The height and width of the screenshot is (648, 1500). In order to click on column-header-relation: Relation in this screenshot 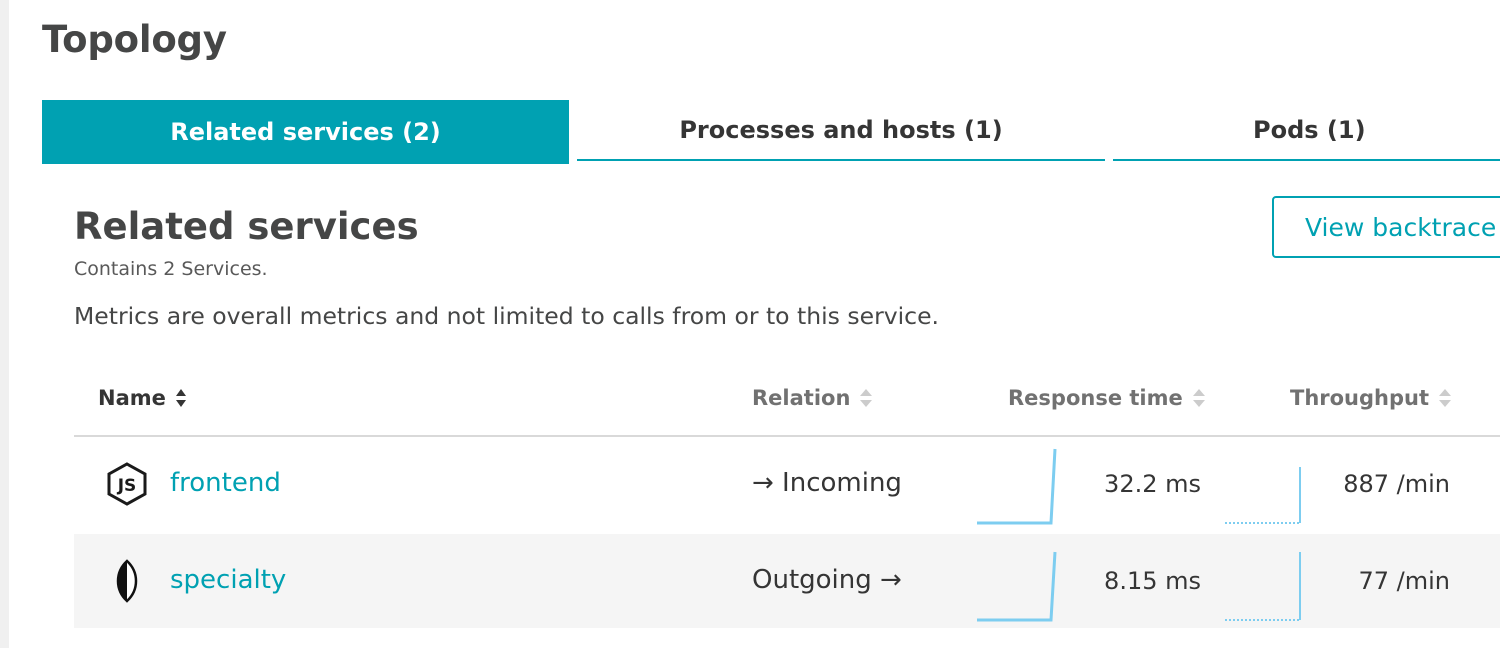, I will do `click(812, 398)`.